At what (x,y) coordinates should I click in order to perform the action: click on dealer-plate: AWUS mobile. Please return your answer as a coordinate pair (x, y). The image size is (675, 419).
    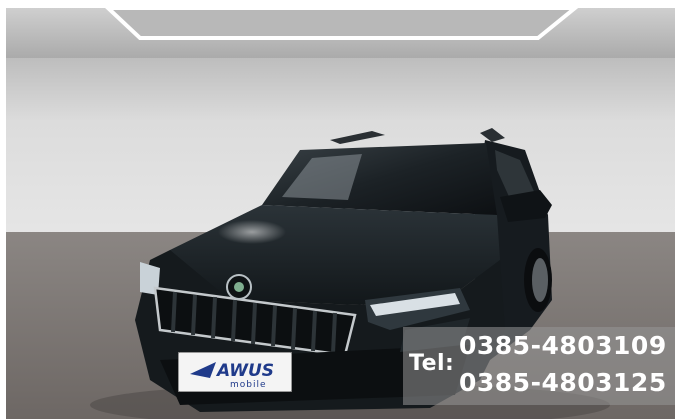
    Looking at the image, I should click on (235, 372).